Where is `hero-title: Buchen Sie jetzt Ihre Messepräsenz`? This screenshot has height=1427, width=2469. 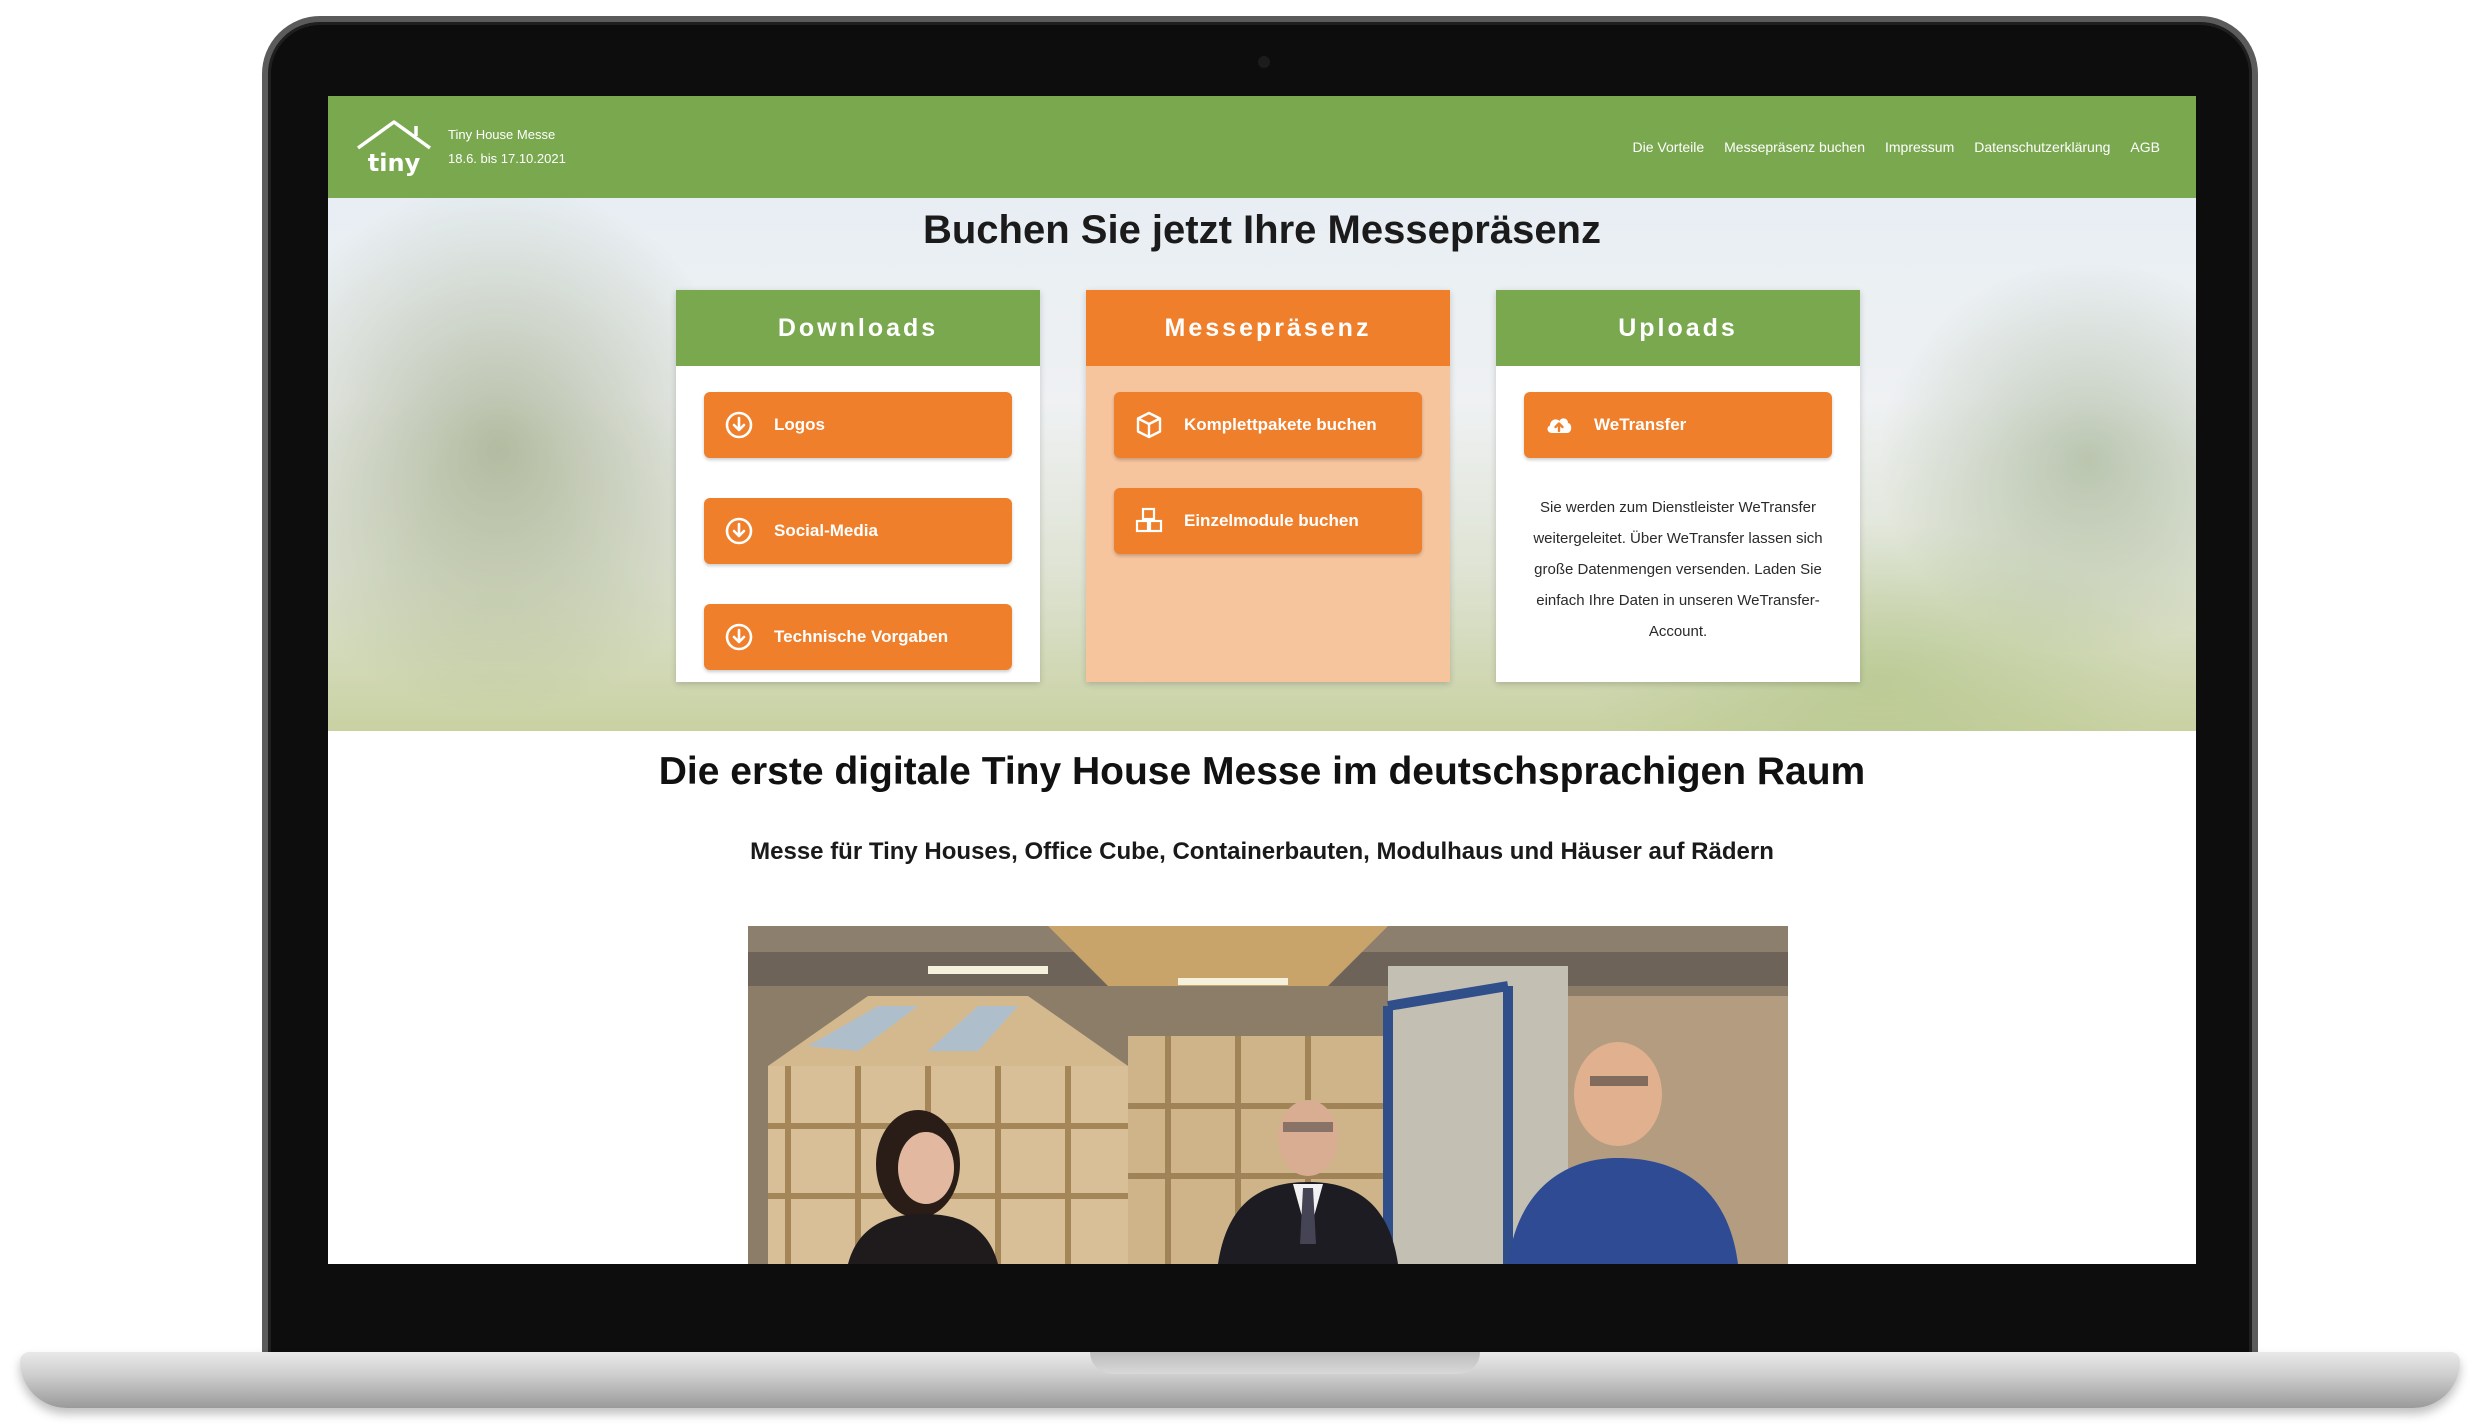
hero-title: Buchen Sie jetzt Ihre Messepräsenz is located at coordinates (1261, 230).